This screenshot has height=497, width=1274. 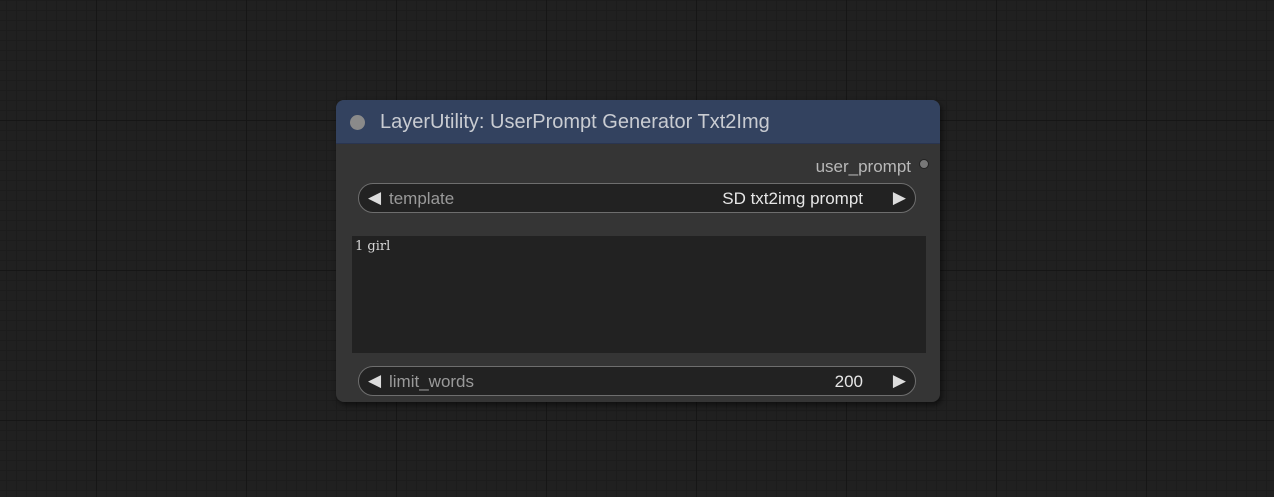 I want to click on prompt-textarea: 1 girl, so click(x=639, y=294).